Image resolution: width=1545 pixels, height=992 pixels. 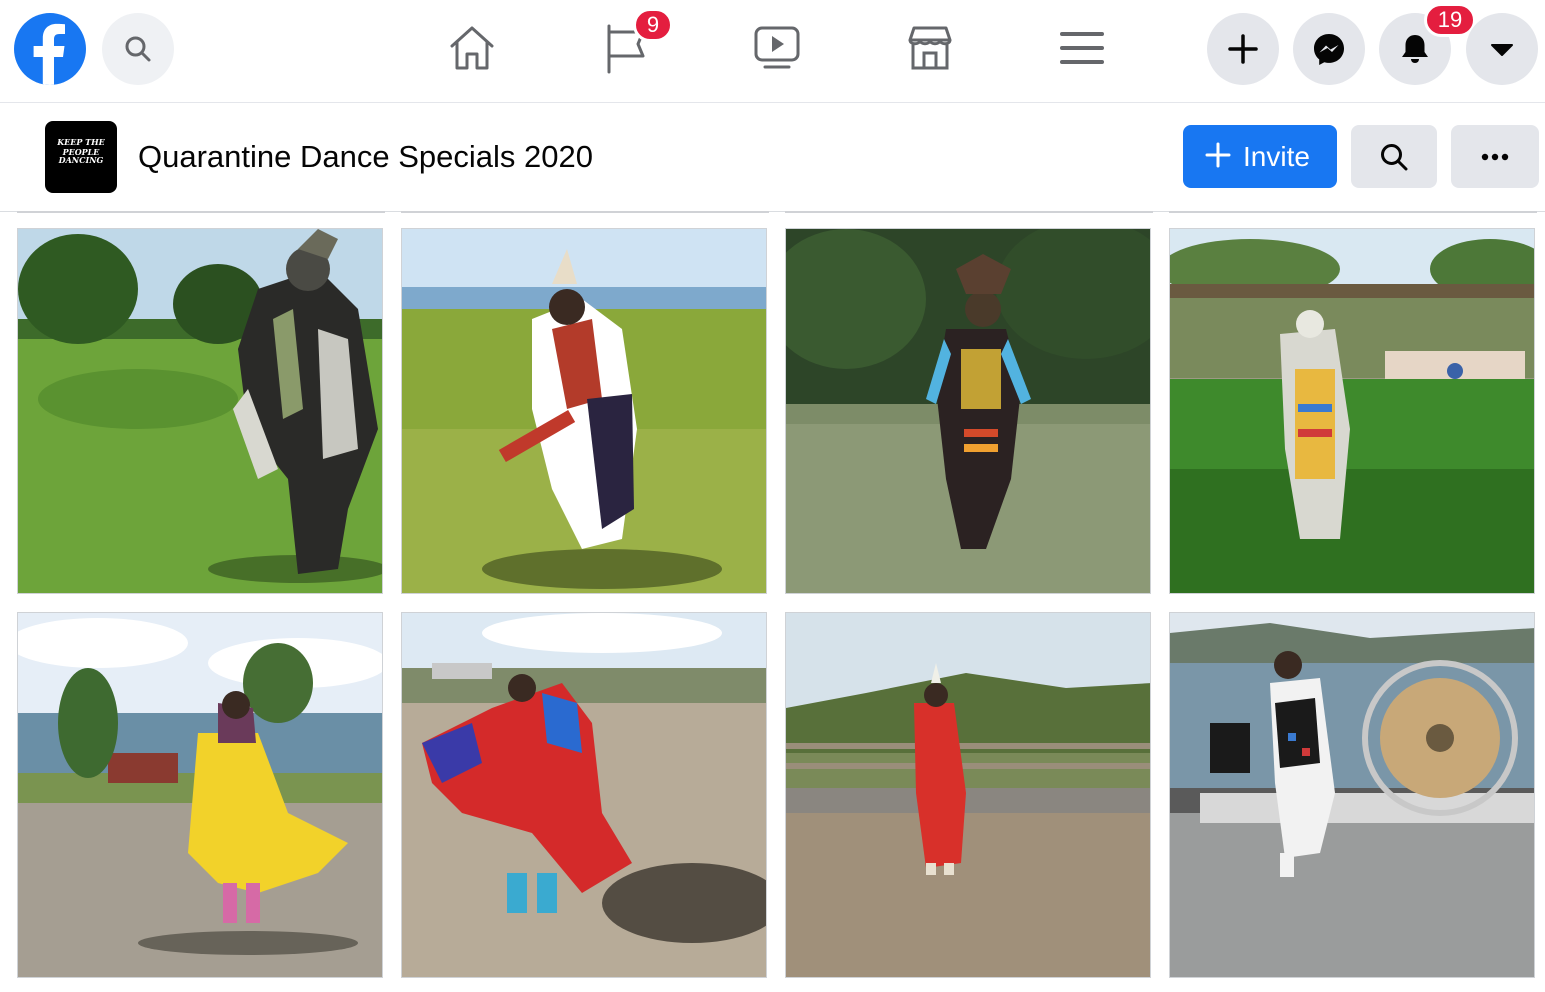 I want to click on marketplace-tab, so click(x=930, y=48).